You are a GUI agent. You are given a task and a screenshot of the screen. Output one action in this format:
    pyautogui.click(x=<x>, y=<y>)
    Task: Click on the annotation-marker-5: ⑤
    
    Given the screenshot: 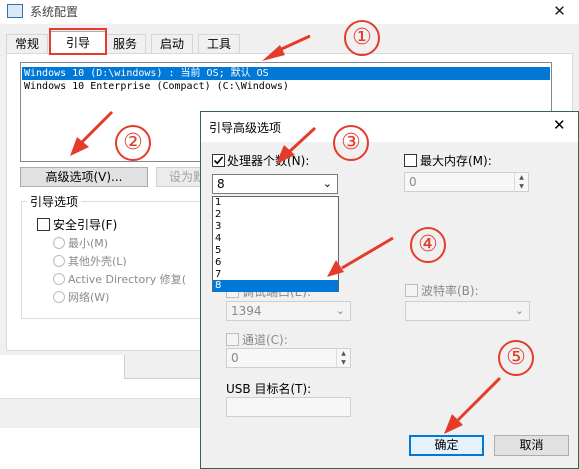 What is the action you would take?
    pyautogui.click(x=516, y=358)
    